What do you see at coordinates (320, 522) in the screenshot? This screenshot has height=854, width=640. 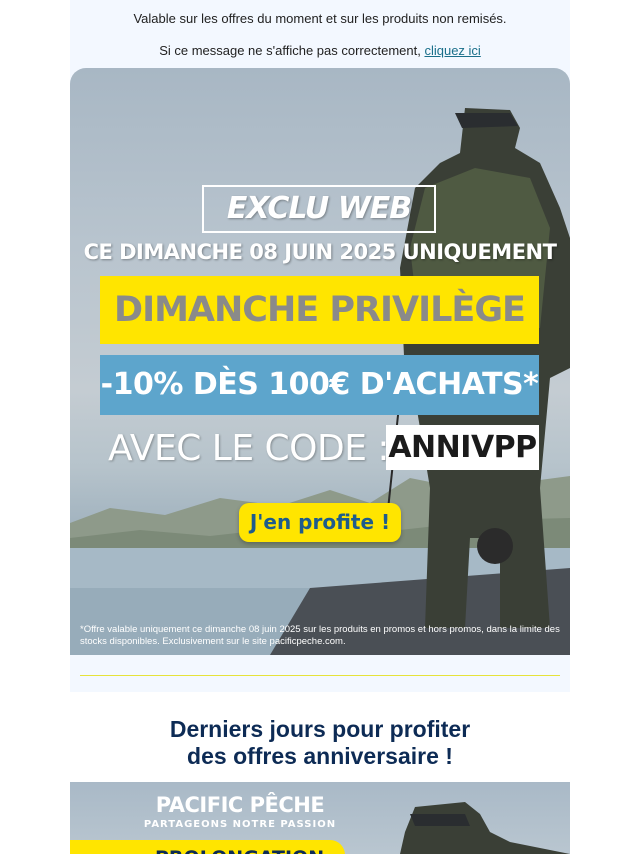 I see `cta-button: J'en profite !` at bounding box center [320, 522].